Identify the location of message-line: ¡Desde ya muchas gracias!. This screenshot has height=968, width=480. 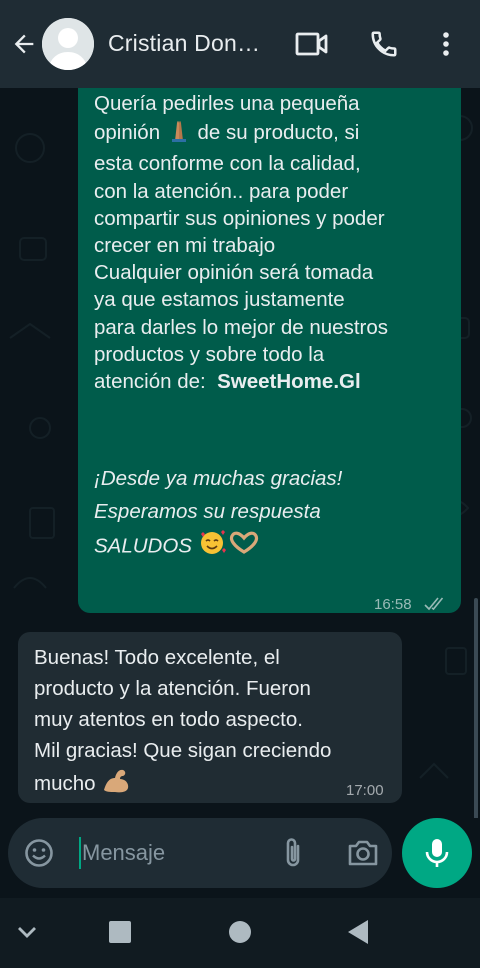
(218, 478).